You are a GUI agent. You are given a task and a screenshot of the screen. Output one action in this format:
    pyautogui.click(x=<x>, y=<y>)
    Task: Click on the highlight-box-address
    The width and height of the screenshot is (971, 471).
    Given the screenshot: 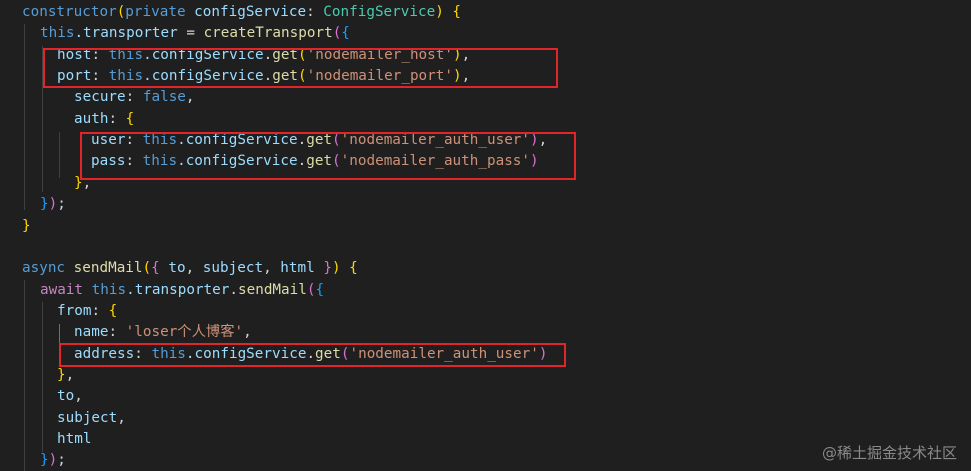 What is the action you would take?
    pyautogui.click(x=312, y=355)
    